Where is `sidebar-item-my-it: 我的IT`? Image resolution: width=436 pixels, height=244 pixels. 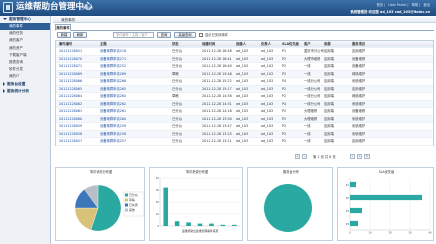
sidebar-item-my-it: 我的IT is located at coordinates (25, 76).